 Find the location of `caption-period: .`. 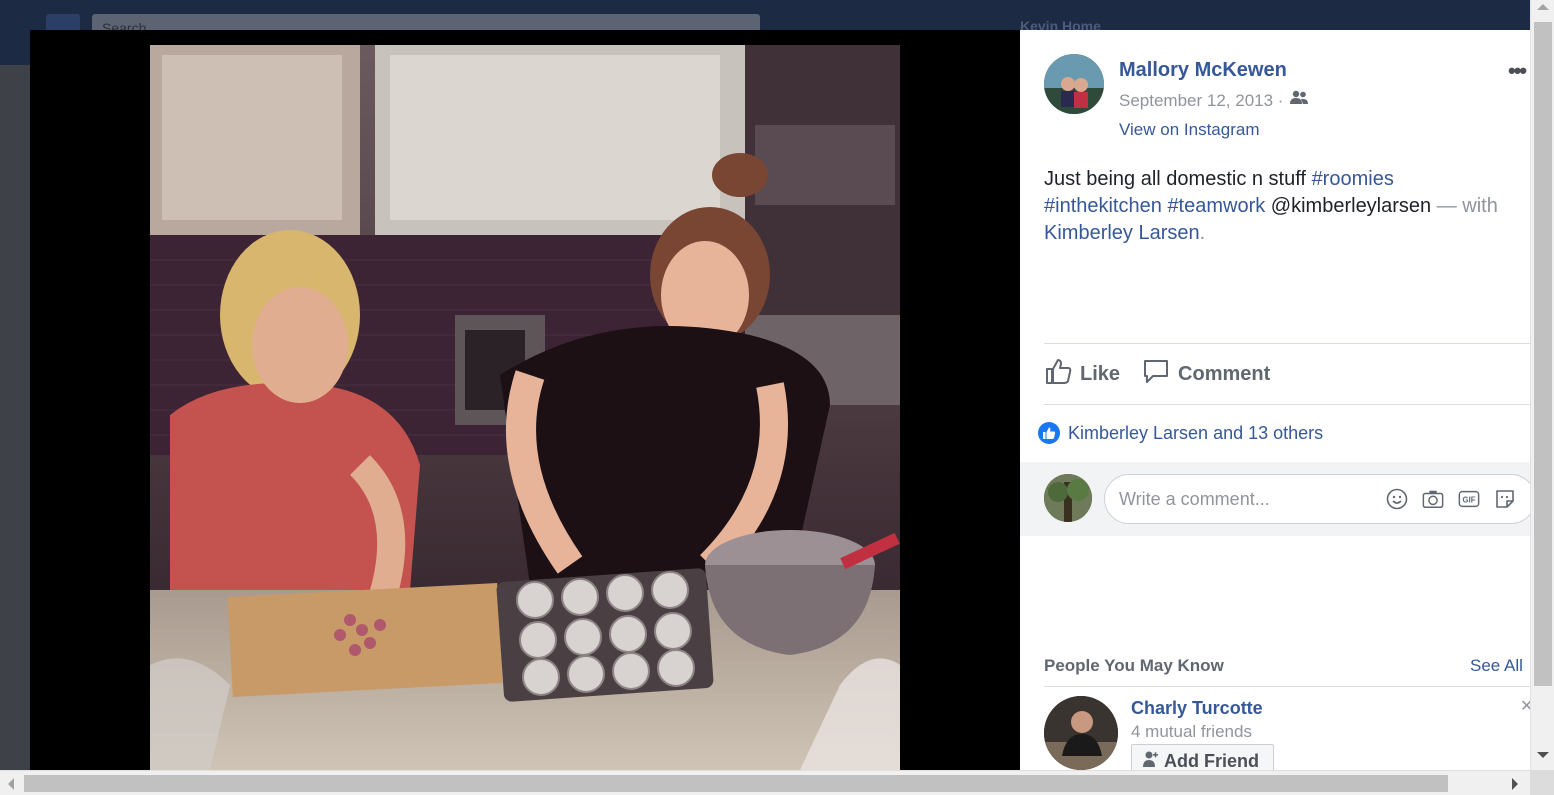

caption-period: . is located at coordinates (1202, 233).